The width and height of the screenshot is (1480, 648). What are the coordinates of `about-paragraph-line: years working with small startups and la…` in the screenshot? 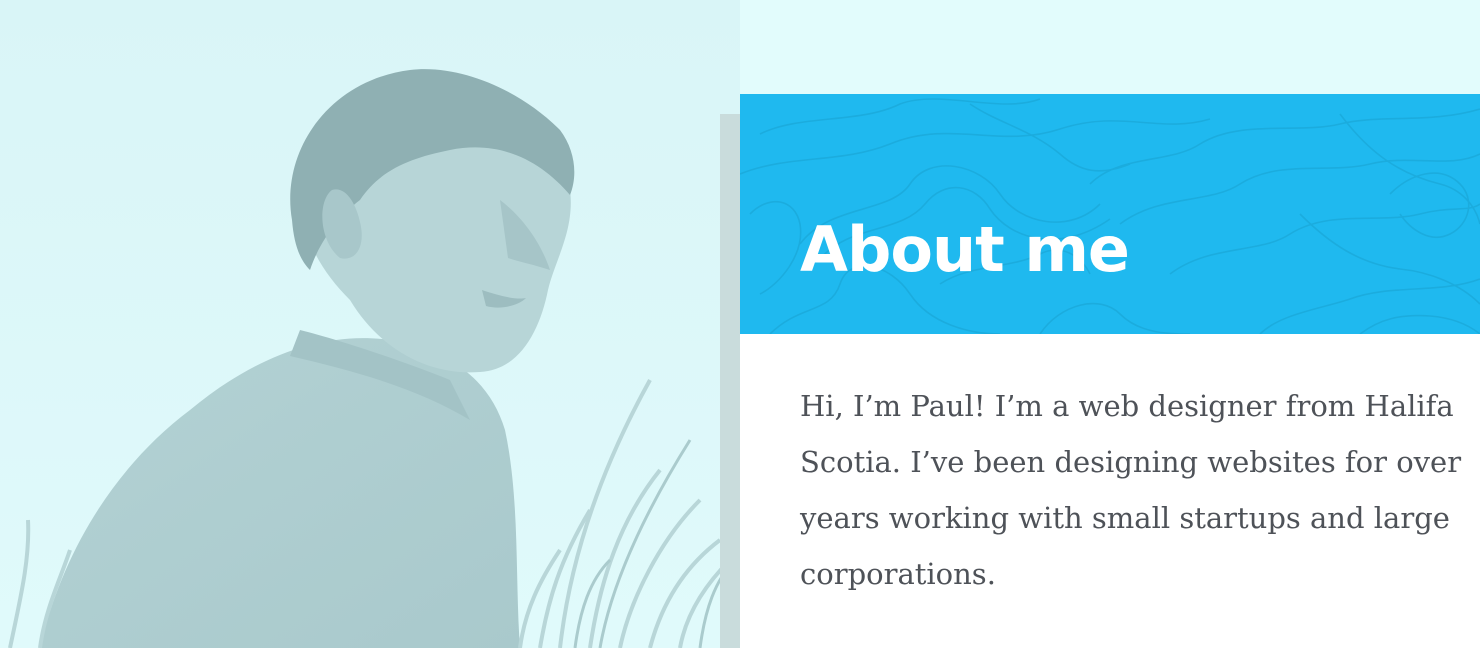 It's located at (1125, 518).